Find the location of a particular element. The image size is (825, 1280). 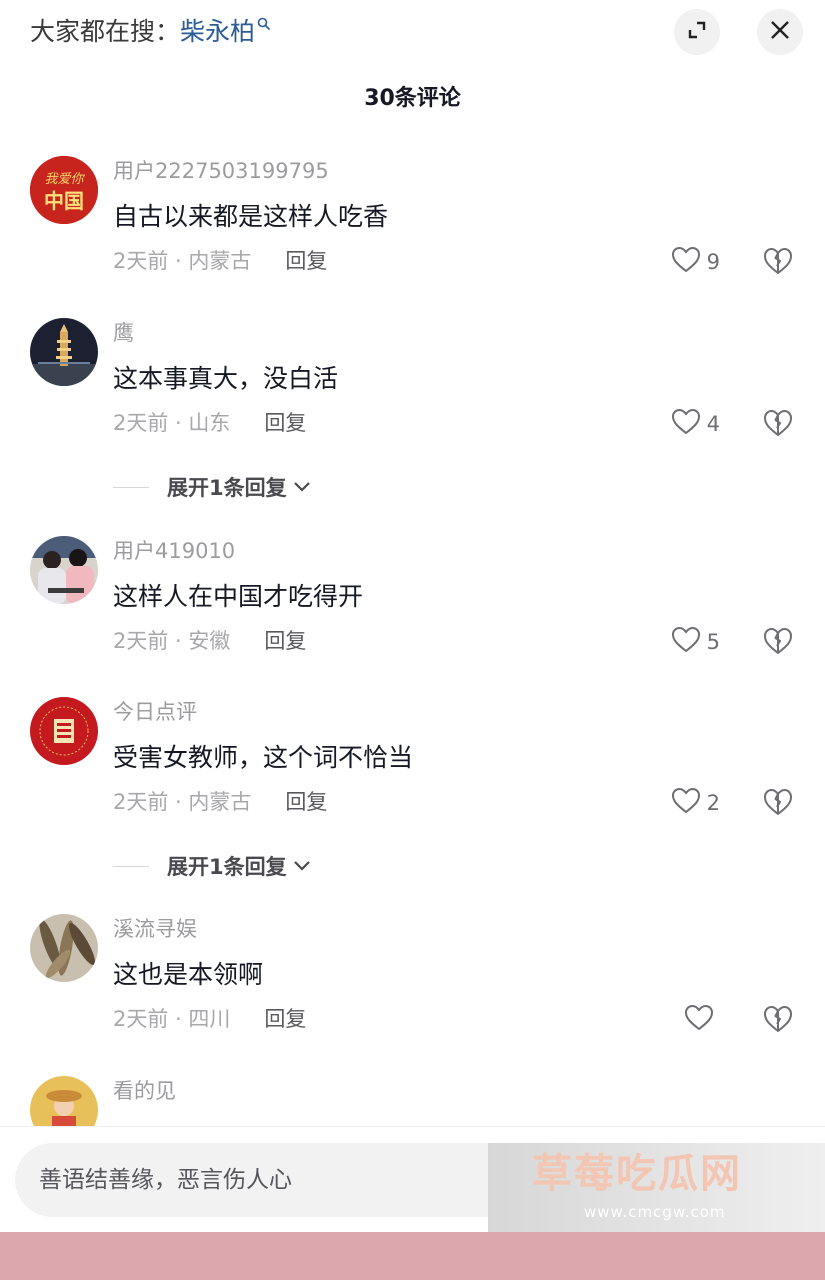

comment-text: 这样人在中国才吃得开 is located at coordinates (238, 596).